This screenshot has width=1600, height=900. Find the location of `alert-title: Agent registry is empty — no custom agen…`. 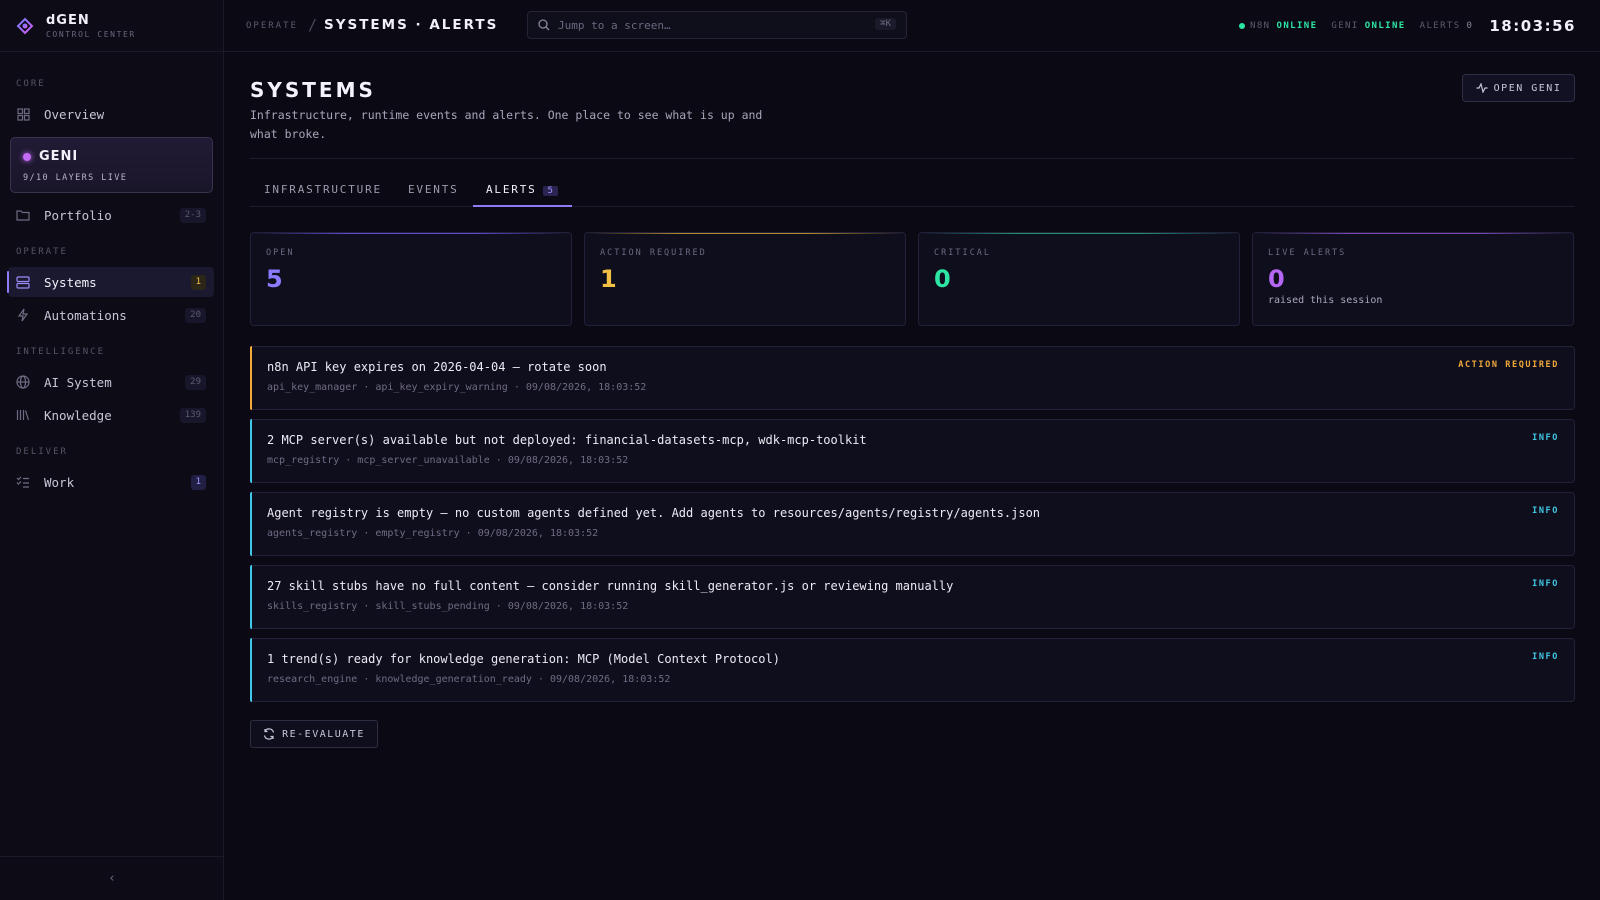

alert-title: Agent registry is empty — no custom agen… is located at coordinates (654, 513).